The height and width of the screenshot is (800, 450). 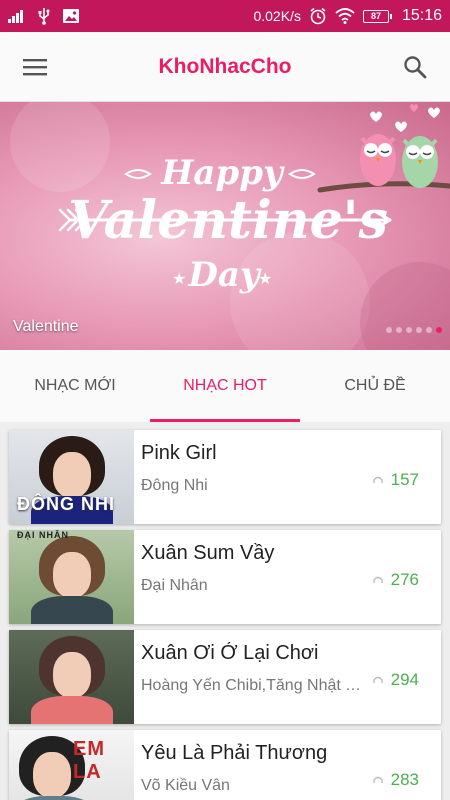 I want to click on song-title: Yêu Là Phải Thương, so click(x=234, y=753).